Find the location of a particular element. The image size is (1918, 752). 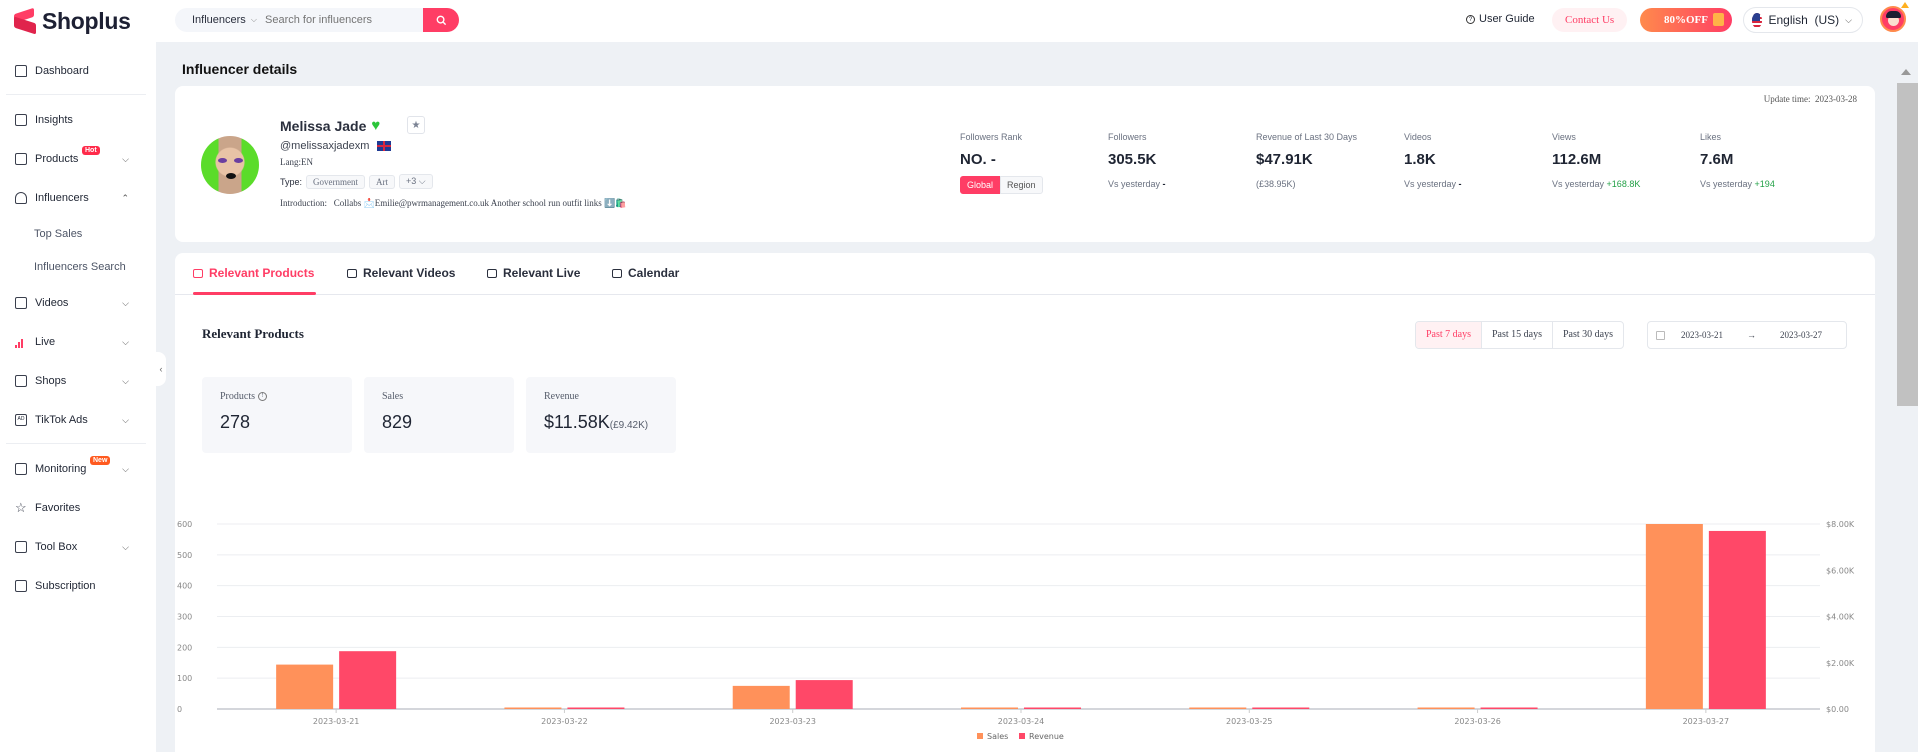

sidebar-item-insights: Insights is located at coordinates (77, 120).